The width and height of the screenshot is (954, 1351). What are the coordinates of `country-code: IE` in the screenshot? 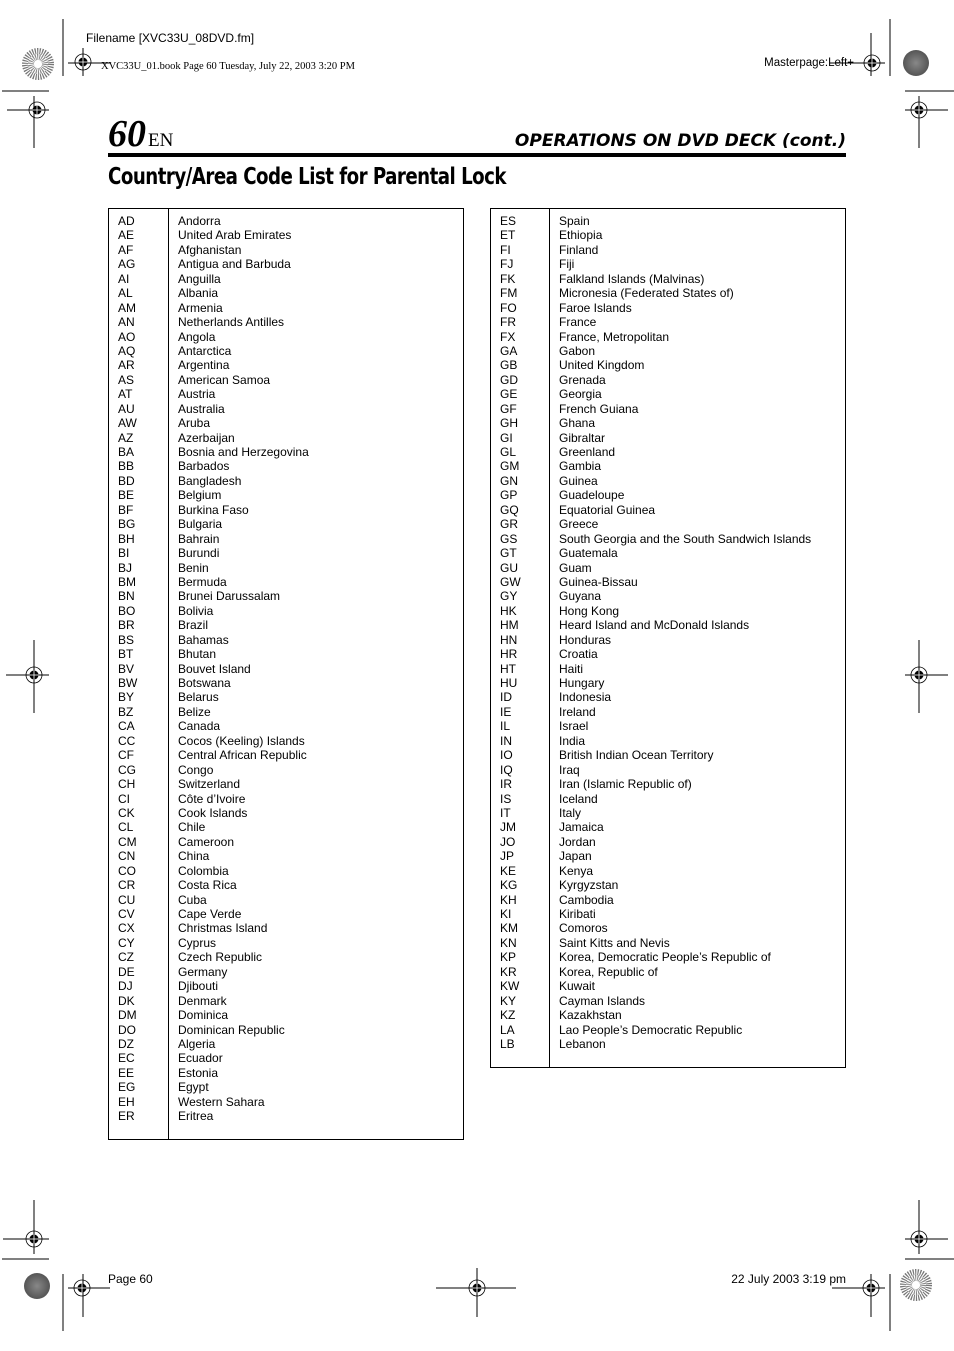 It's located at (506, 711).